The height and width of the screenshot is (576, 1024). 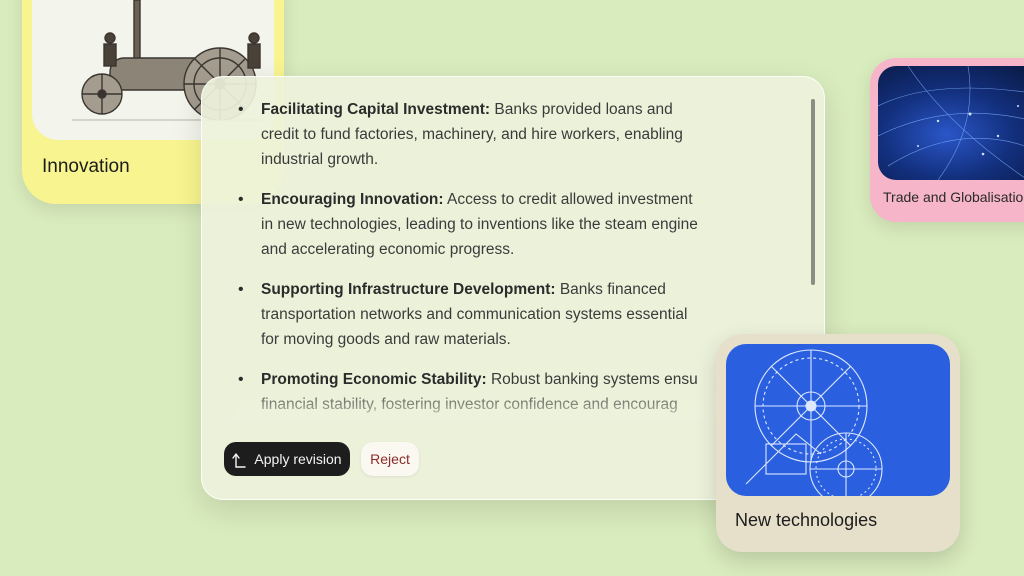 What do you see at coordinates (838, 420) in the screenshot?
I see `gear-blueprint-image` at bounding box center [838, 420].